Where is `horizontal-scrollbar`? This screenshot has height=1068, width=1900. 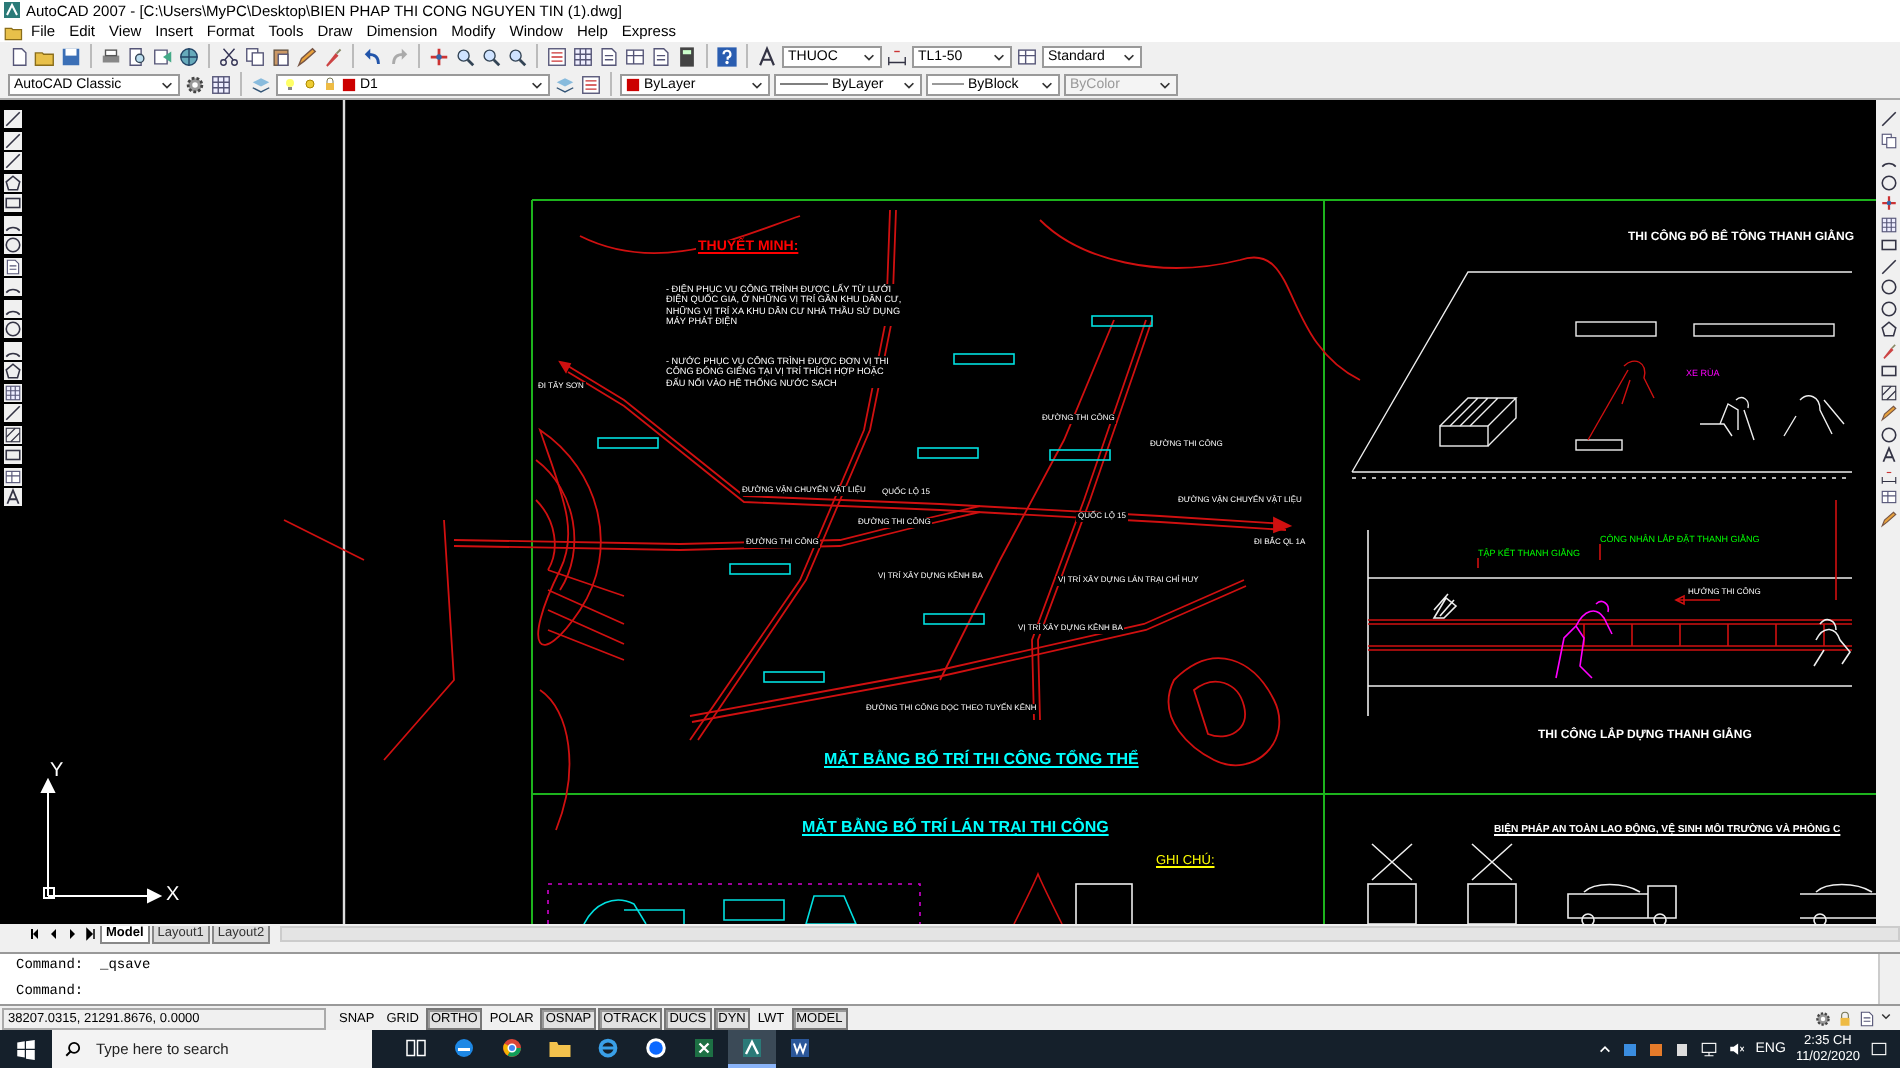
horizontal-scrollbar is located at coordinates (1090, 934).